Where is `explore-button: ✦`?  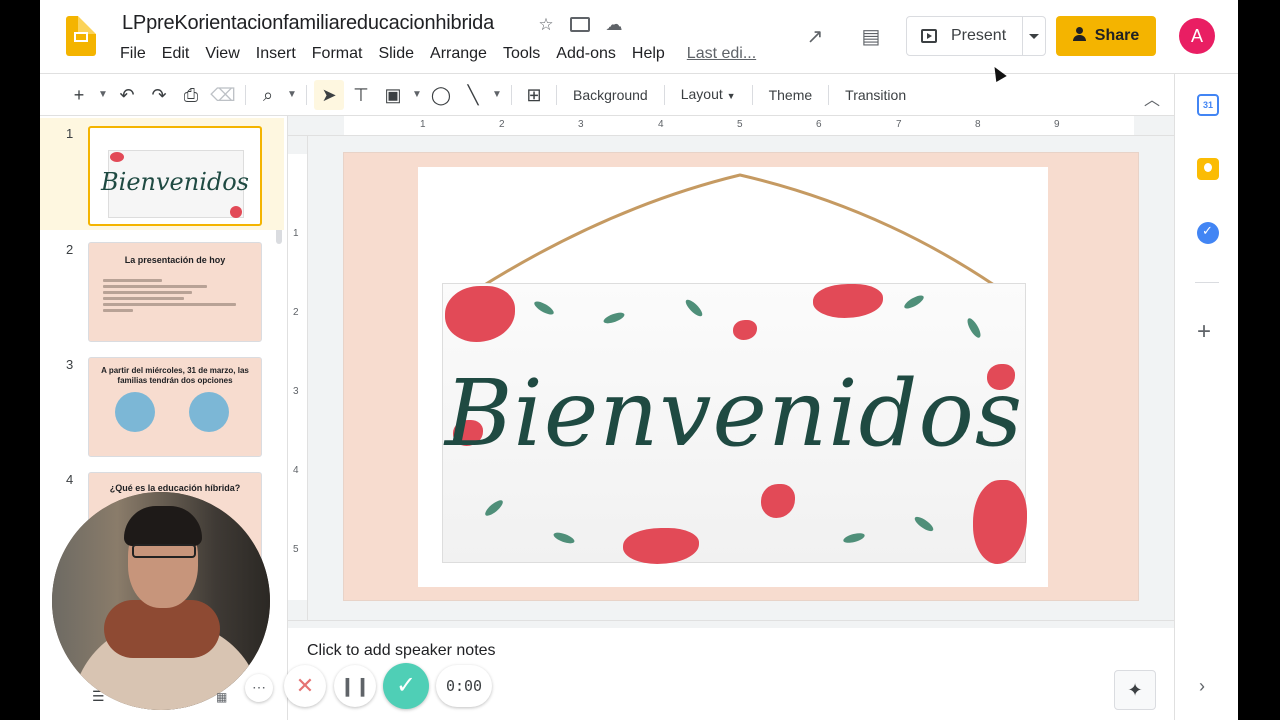 explore-button: ✦ is located at coordinates (1135, 690).